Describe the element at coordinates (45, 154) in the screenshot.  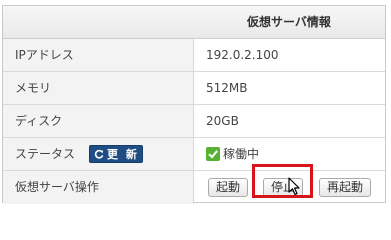
I see `status-label: ステータス` at that location.